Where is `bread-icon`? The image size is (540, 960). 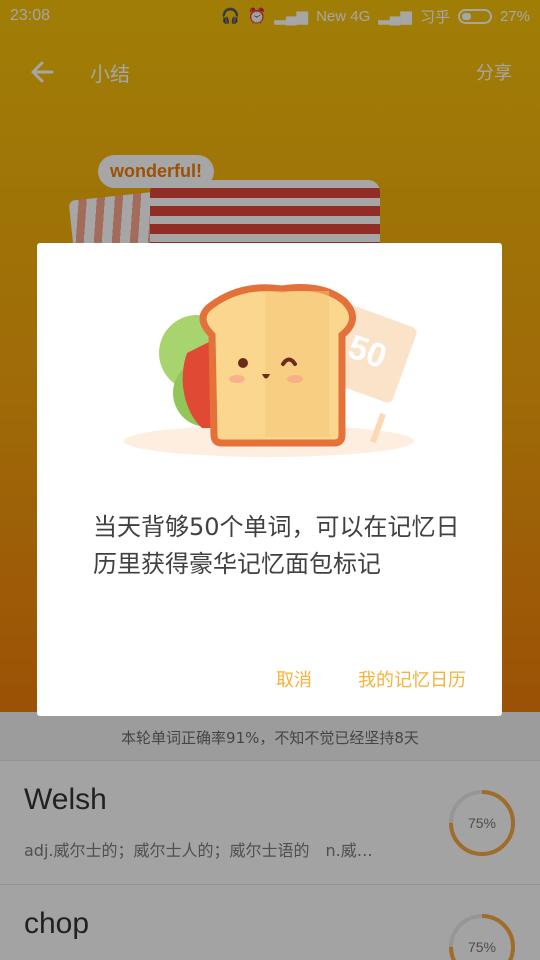 bread-icon is located at coordinates (277, 365).